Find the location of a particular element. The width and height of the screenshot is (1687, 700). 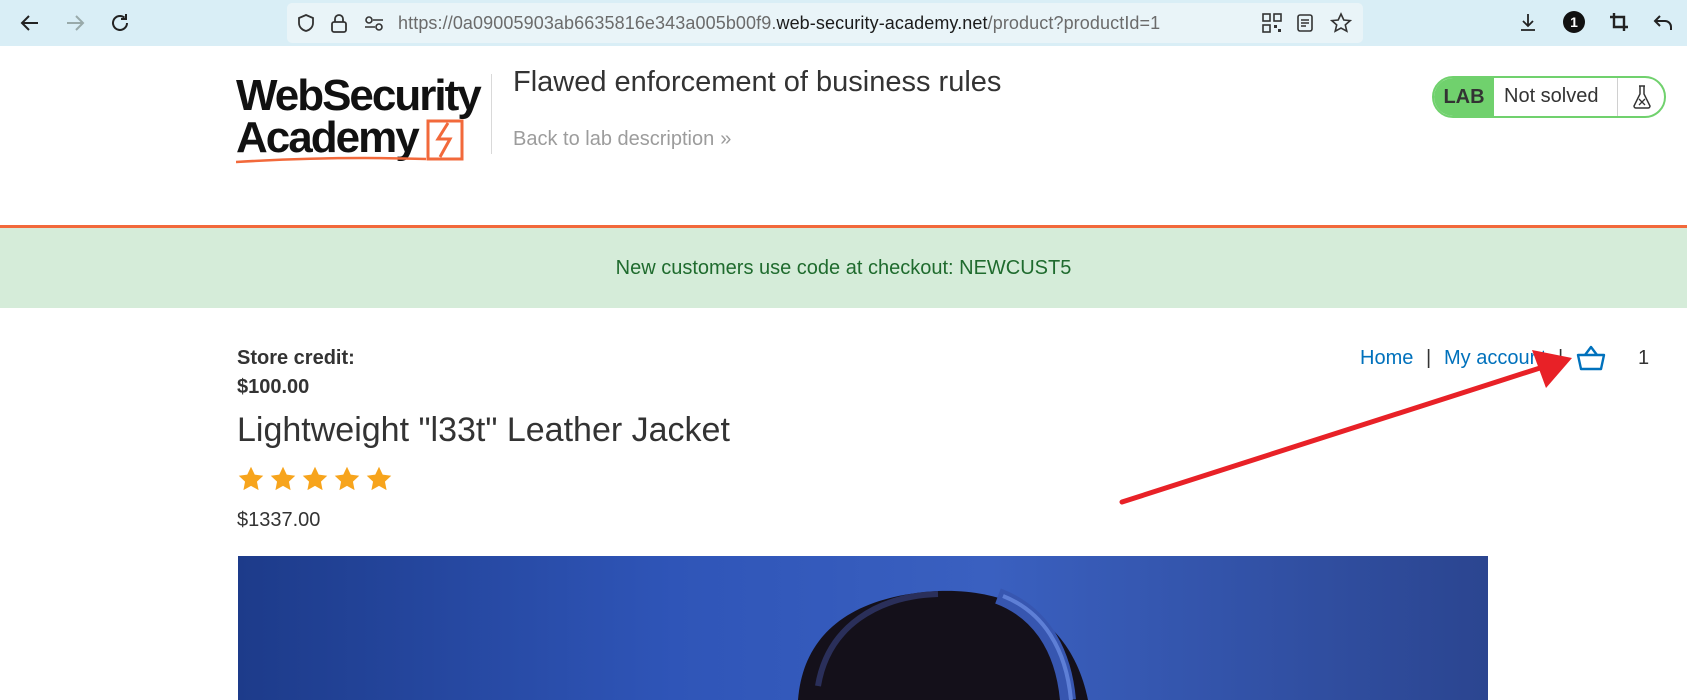

product-rating is located at coordinates (315, 479).